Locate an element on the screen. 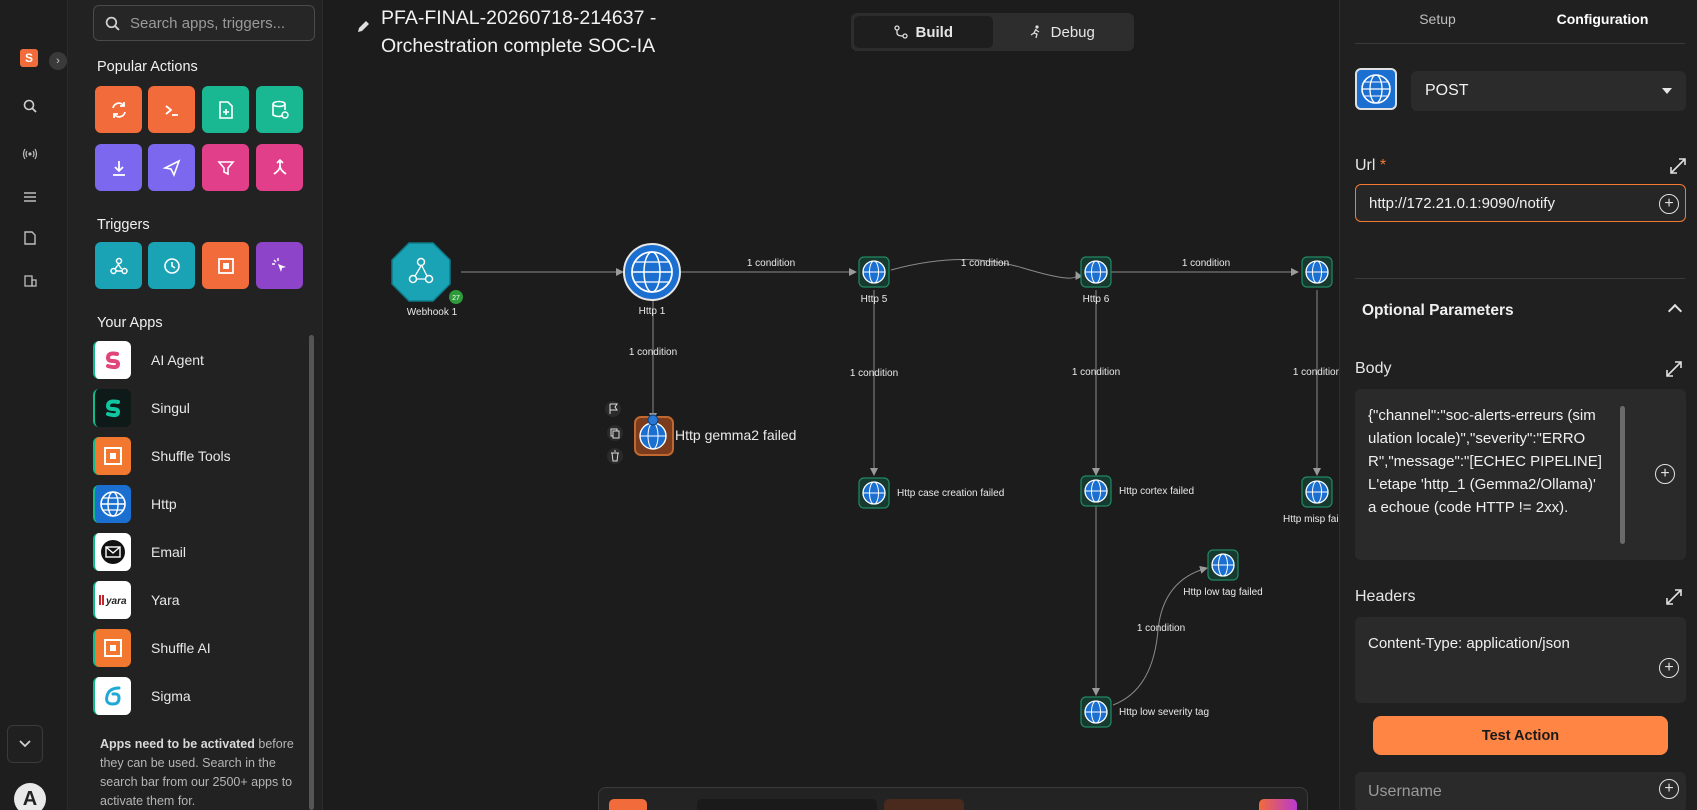 This screenshot has width=1697, height=810. repeat-action-tile is located at coordinates (118, 109).